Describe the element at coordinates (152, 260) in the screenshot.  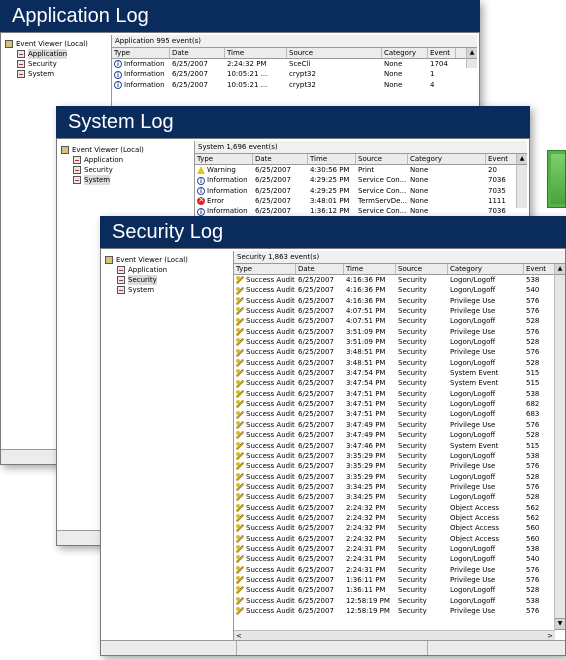
I see `tree-item-label: Event Viewer (Local)` at that location.